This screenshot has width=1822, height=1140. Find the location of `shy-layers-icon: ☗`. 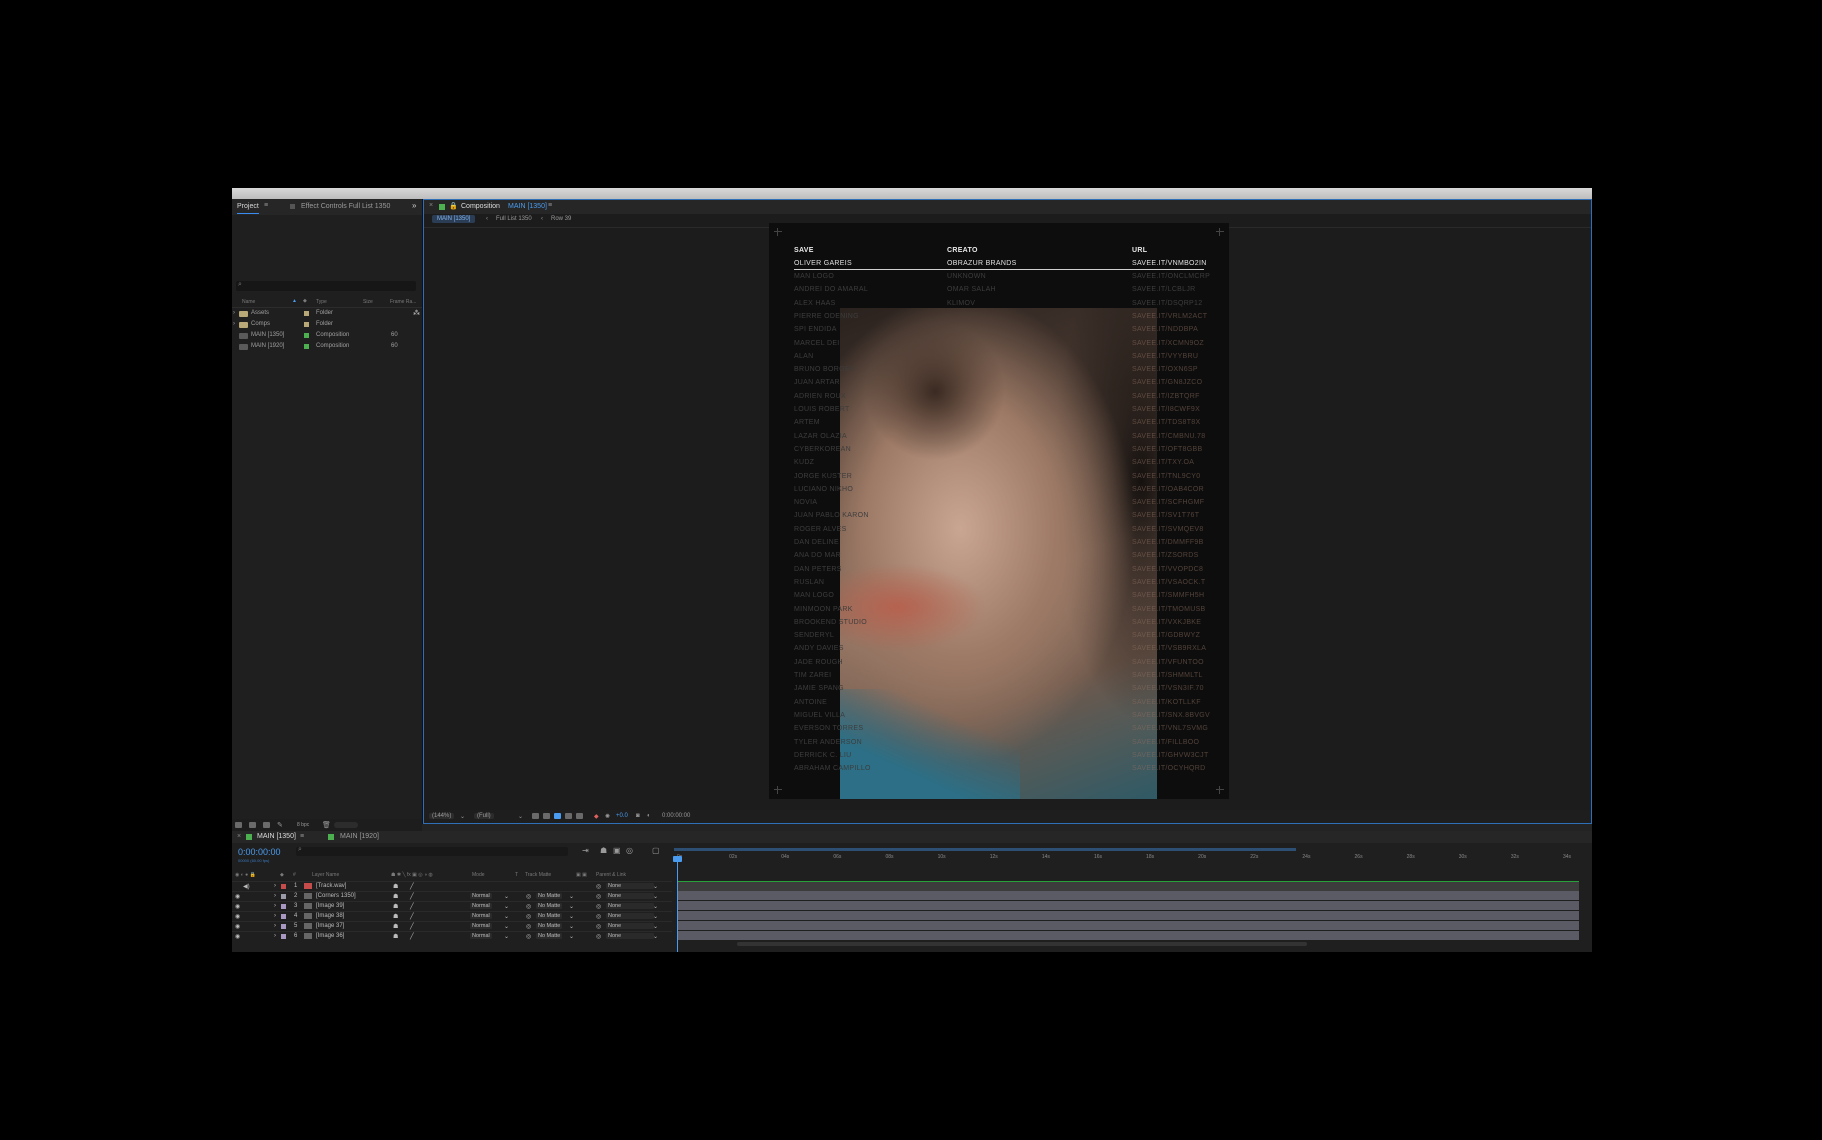

shy-layers-icon: ☗ is located at coordinates (603, 850).